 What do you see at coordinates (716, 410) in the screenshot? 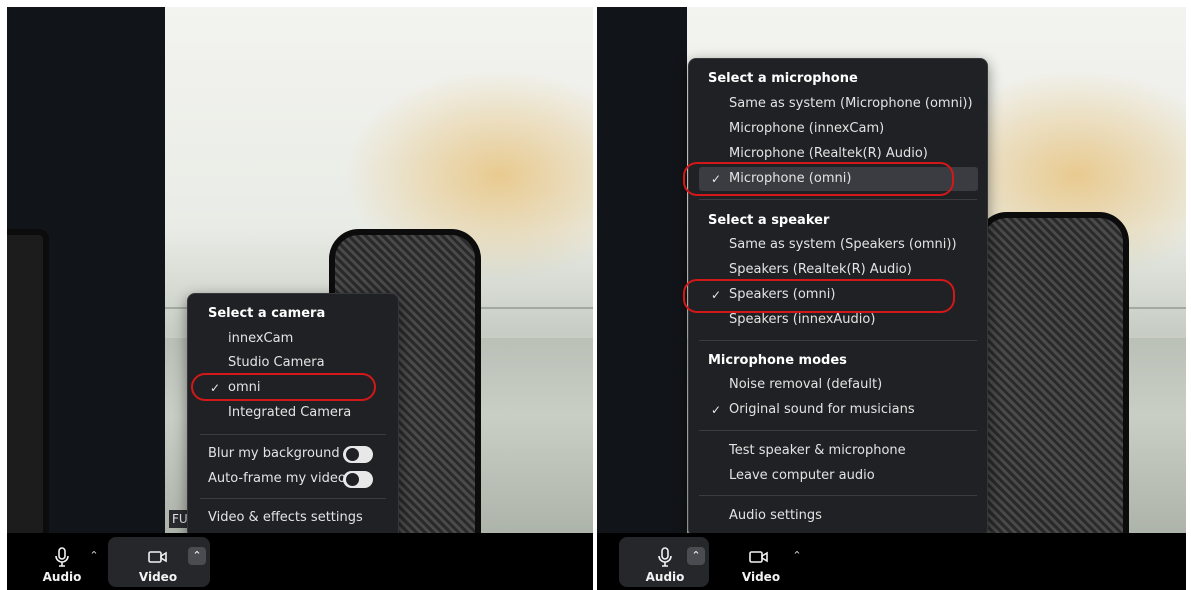
I see `check-icon: ✓` at bounding box center [716, 410].